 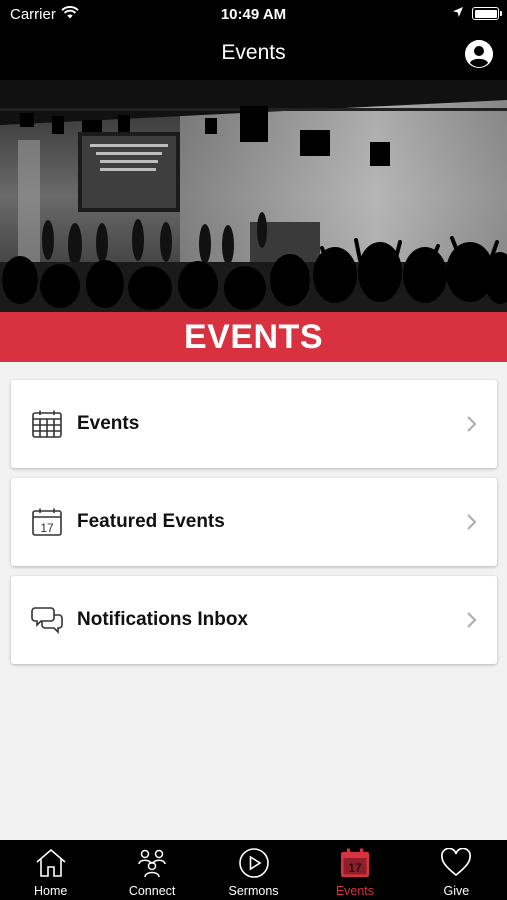 I want to click on chat-bubbles-icon, so click(x=47, y=620).